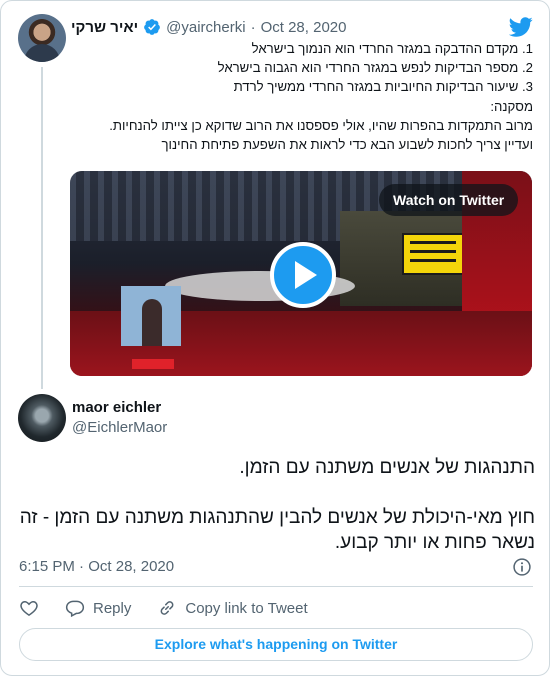  Describe the element at coordinates (47, 566) in the screenshot. I see `tweet-time: 6:15 PM` at that location.